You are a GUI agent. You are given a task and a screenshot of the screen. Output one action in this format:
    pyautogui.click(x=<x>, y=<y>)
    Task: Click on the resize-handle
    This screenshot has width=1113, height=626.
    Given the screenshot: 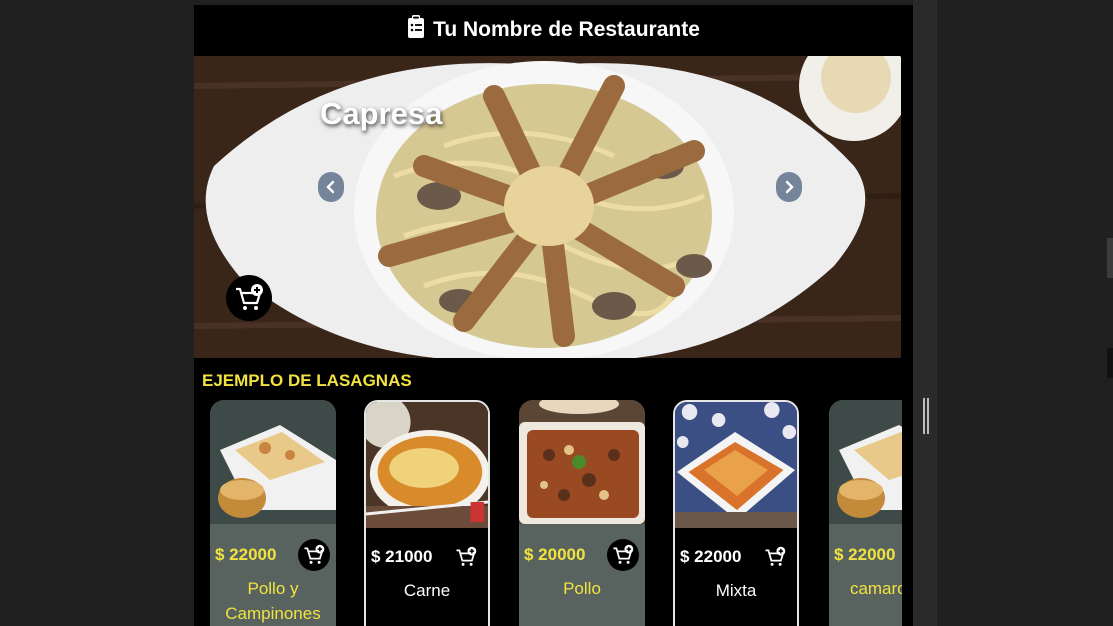 What is the action you would take?
    pyautogui.click(x=926, y=416)
    